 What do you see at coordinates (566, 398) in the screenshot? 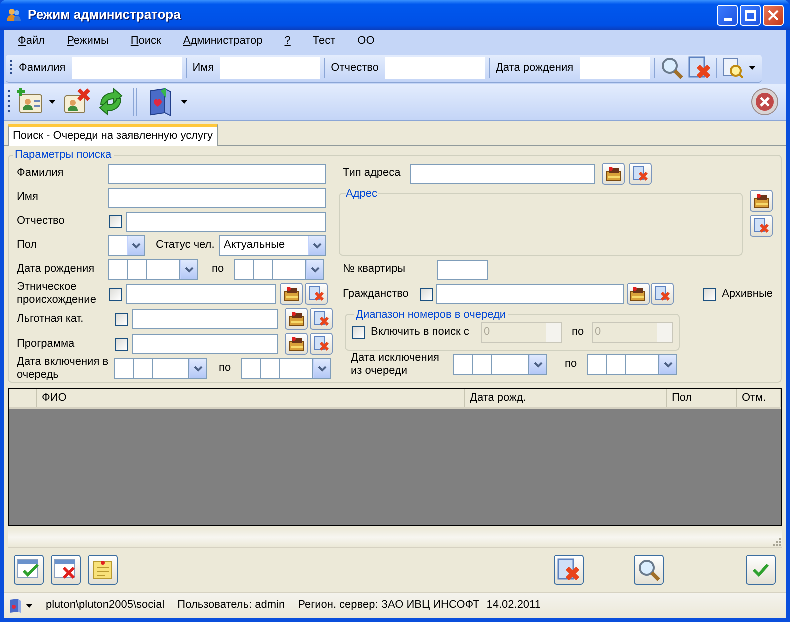
I see `column-header: Дата рожд.` at bounding box center [566, 398].